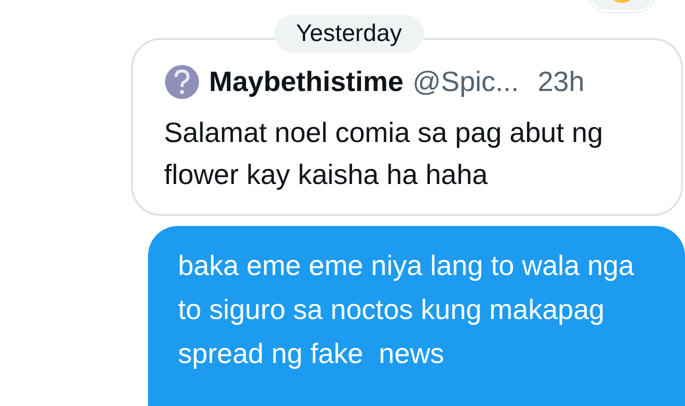 Image resolution: width=685 pixels, height=406 pixels. What do you see at coordinates (182, 82) in the screenshot?
I see `avatar-icon` at bounding box center [182, 82].